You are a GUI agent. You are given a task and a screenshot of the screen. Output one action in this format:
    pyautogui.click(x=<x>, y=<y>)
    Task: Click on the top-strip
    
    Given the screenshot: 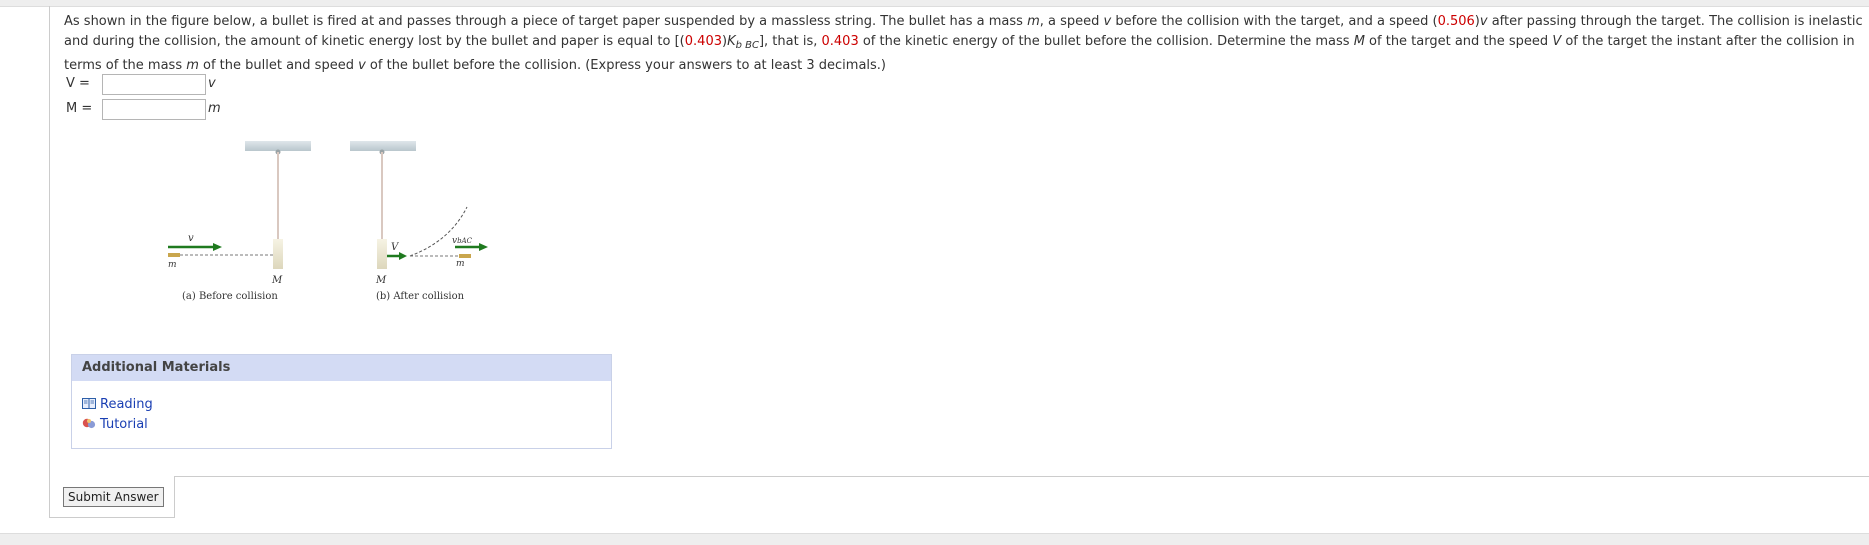 What is the action you would take?
    pyautogui.click(x=934, y=3)
    